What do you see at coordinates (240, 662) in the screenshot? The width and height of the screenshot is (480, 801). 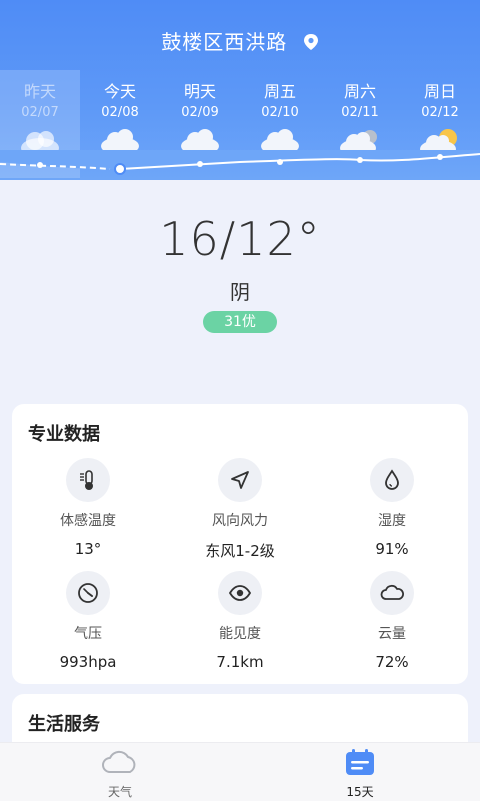 I see `data-value: 7.1km` at bounding box center [240, 662].